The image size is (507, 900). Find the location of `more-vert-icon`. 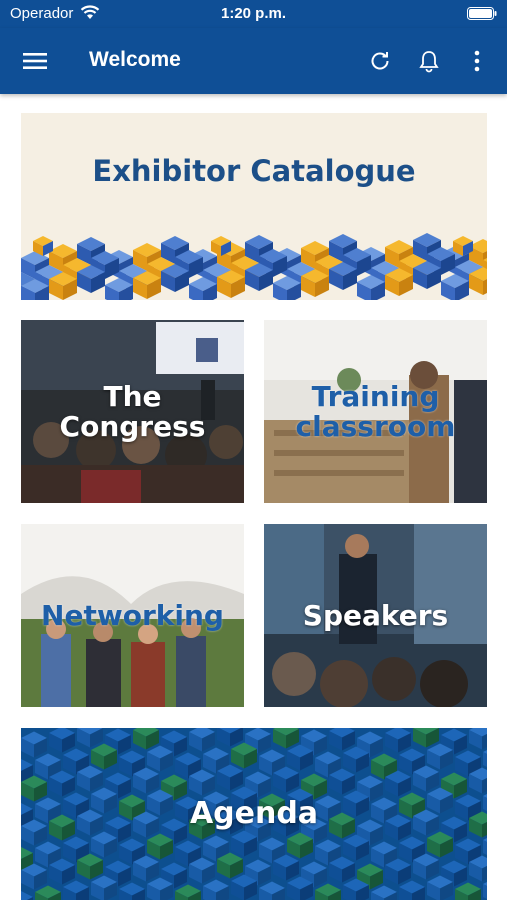

more-vert-icon is located at coordinates (477, 61).